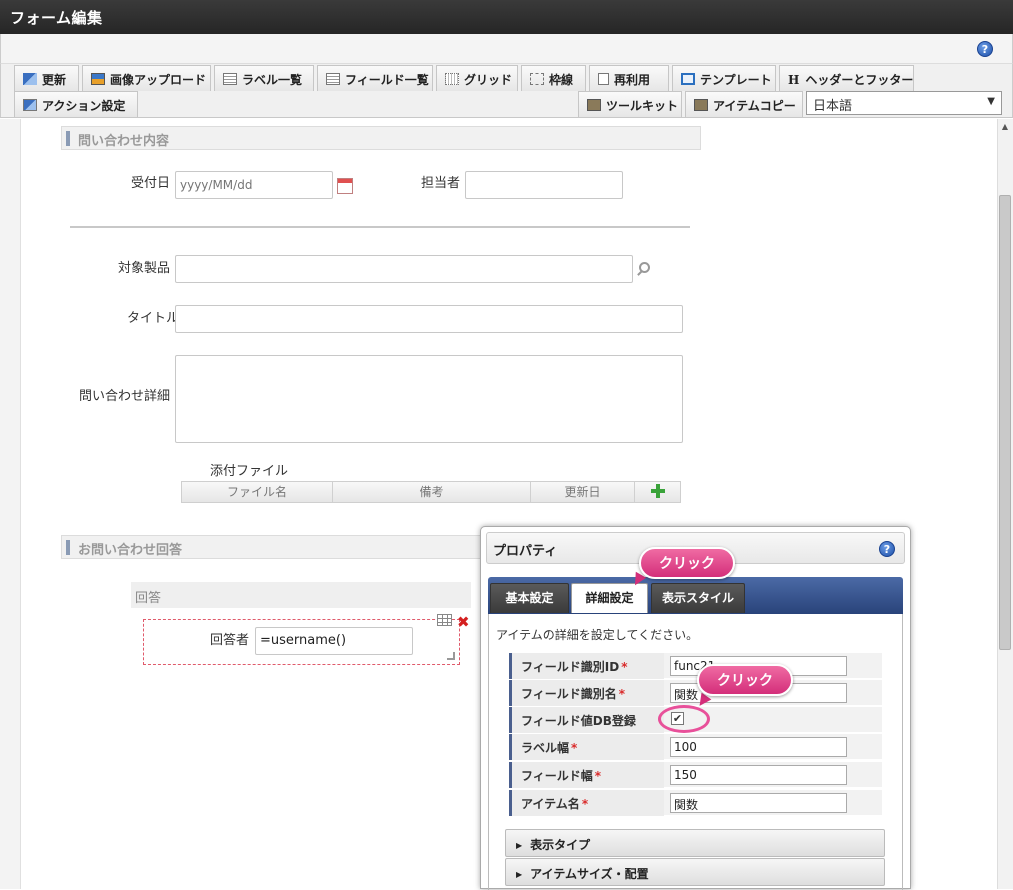 The image size is (1013, 890). I want to click on click-callout-tab: クリック, so click(687, 563).